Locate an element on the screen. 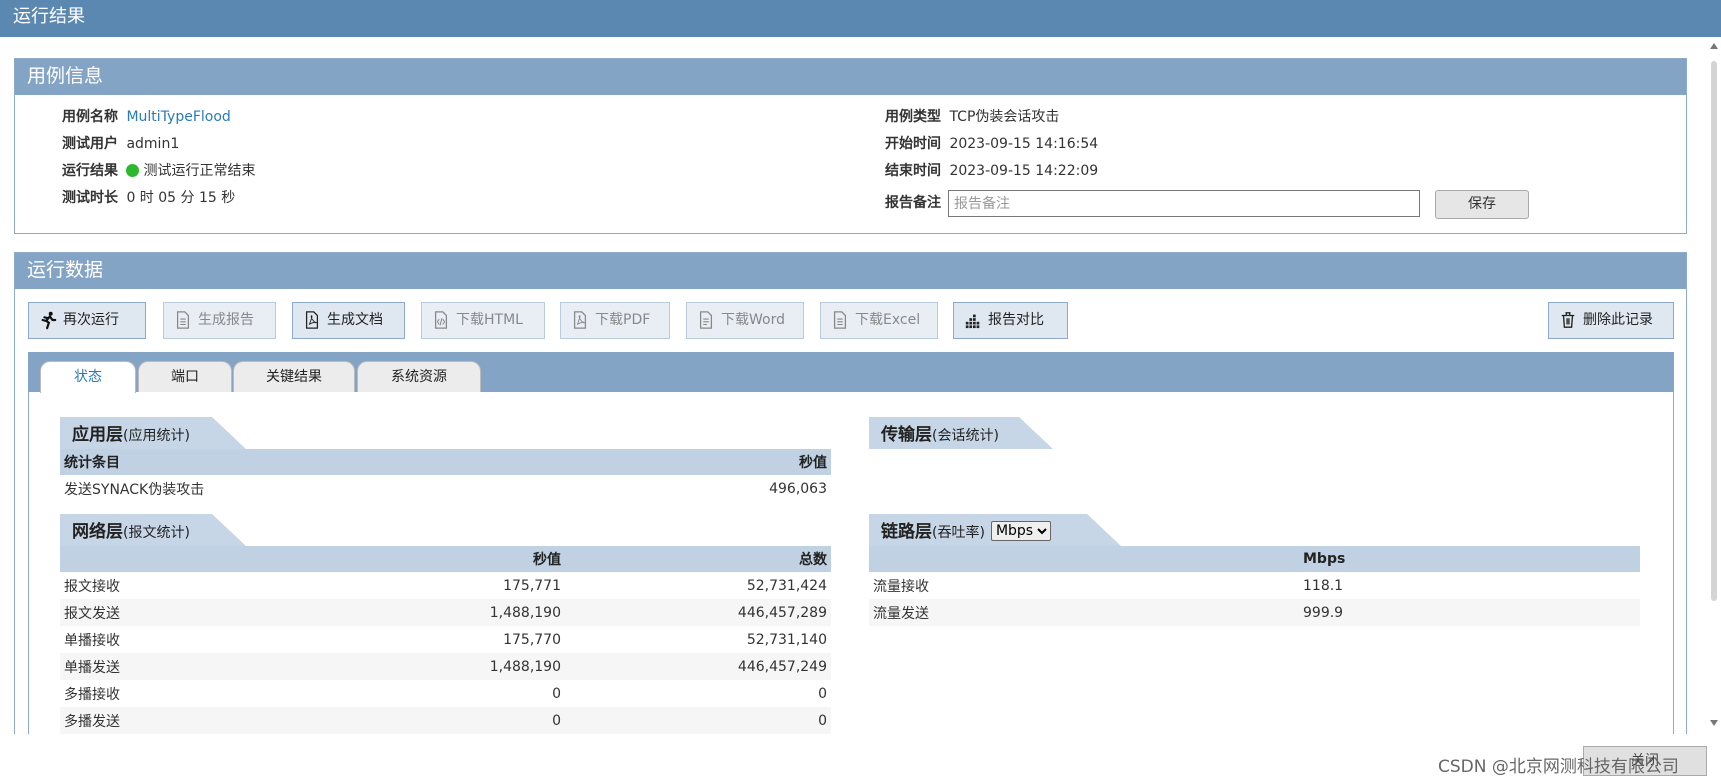  pdf-file-icon is located at coordinates (580, 320).